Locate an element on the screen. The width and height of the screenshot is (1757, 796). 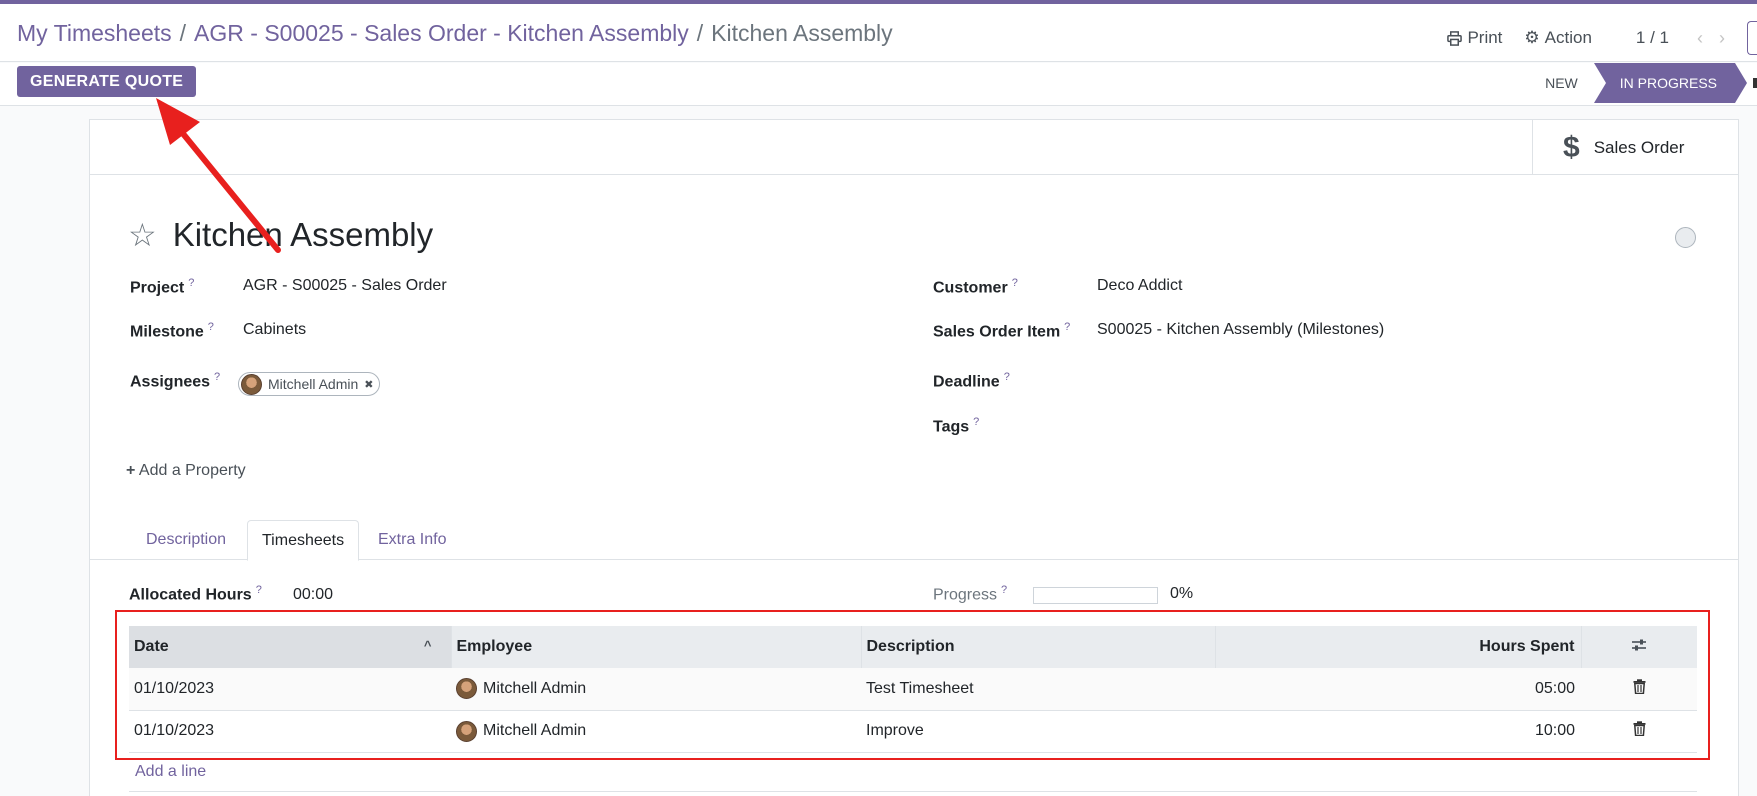
progress-label: Progress? is located at coordinates (970, 594).